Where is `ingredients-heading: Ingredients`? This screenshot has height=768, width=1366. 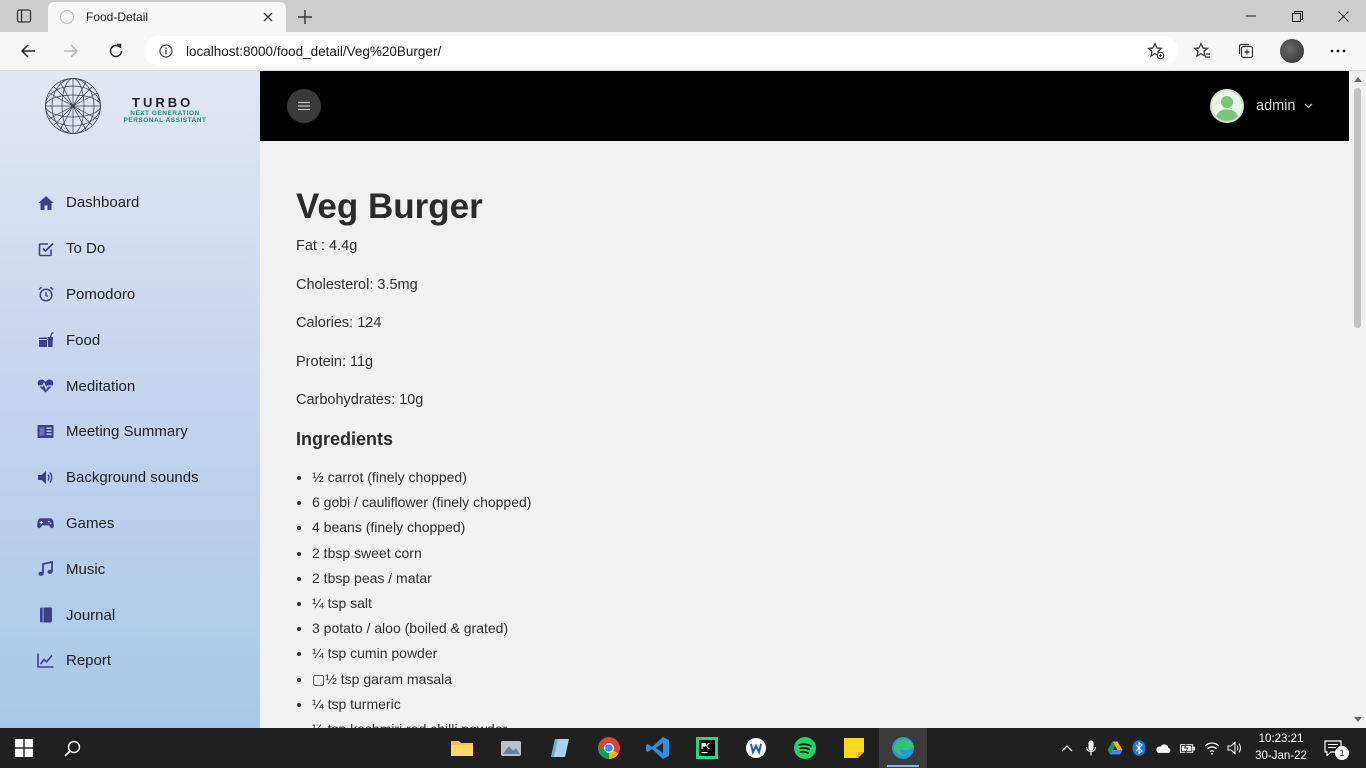 ingredients-heading: Ingredients is located at coordinates (345, 439).